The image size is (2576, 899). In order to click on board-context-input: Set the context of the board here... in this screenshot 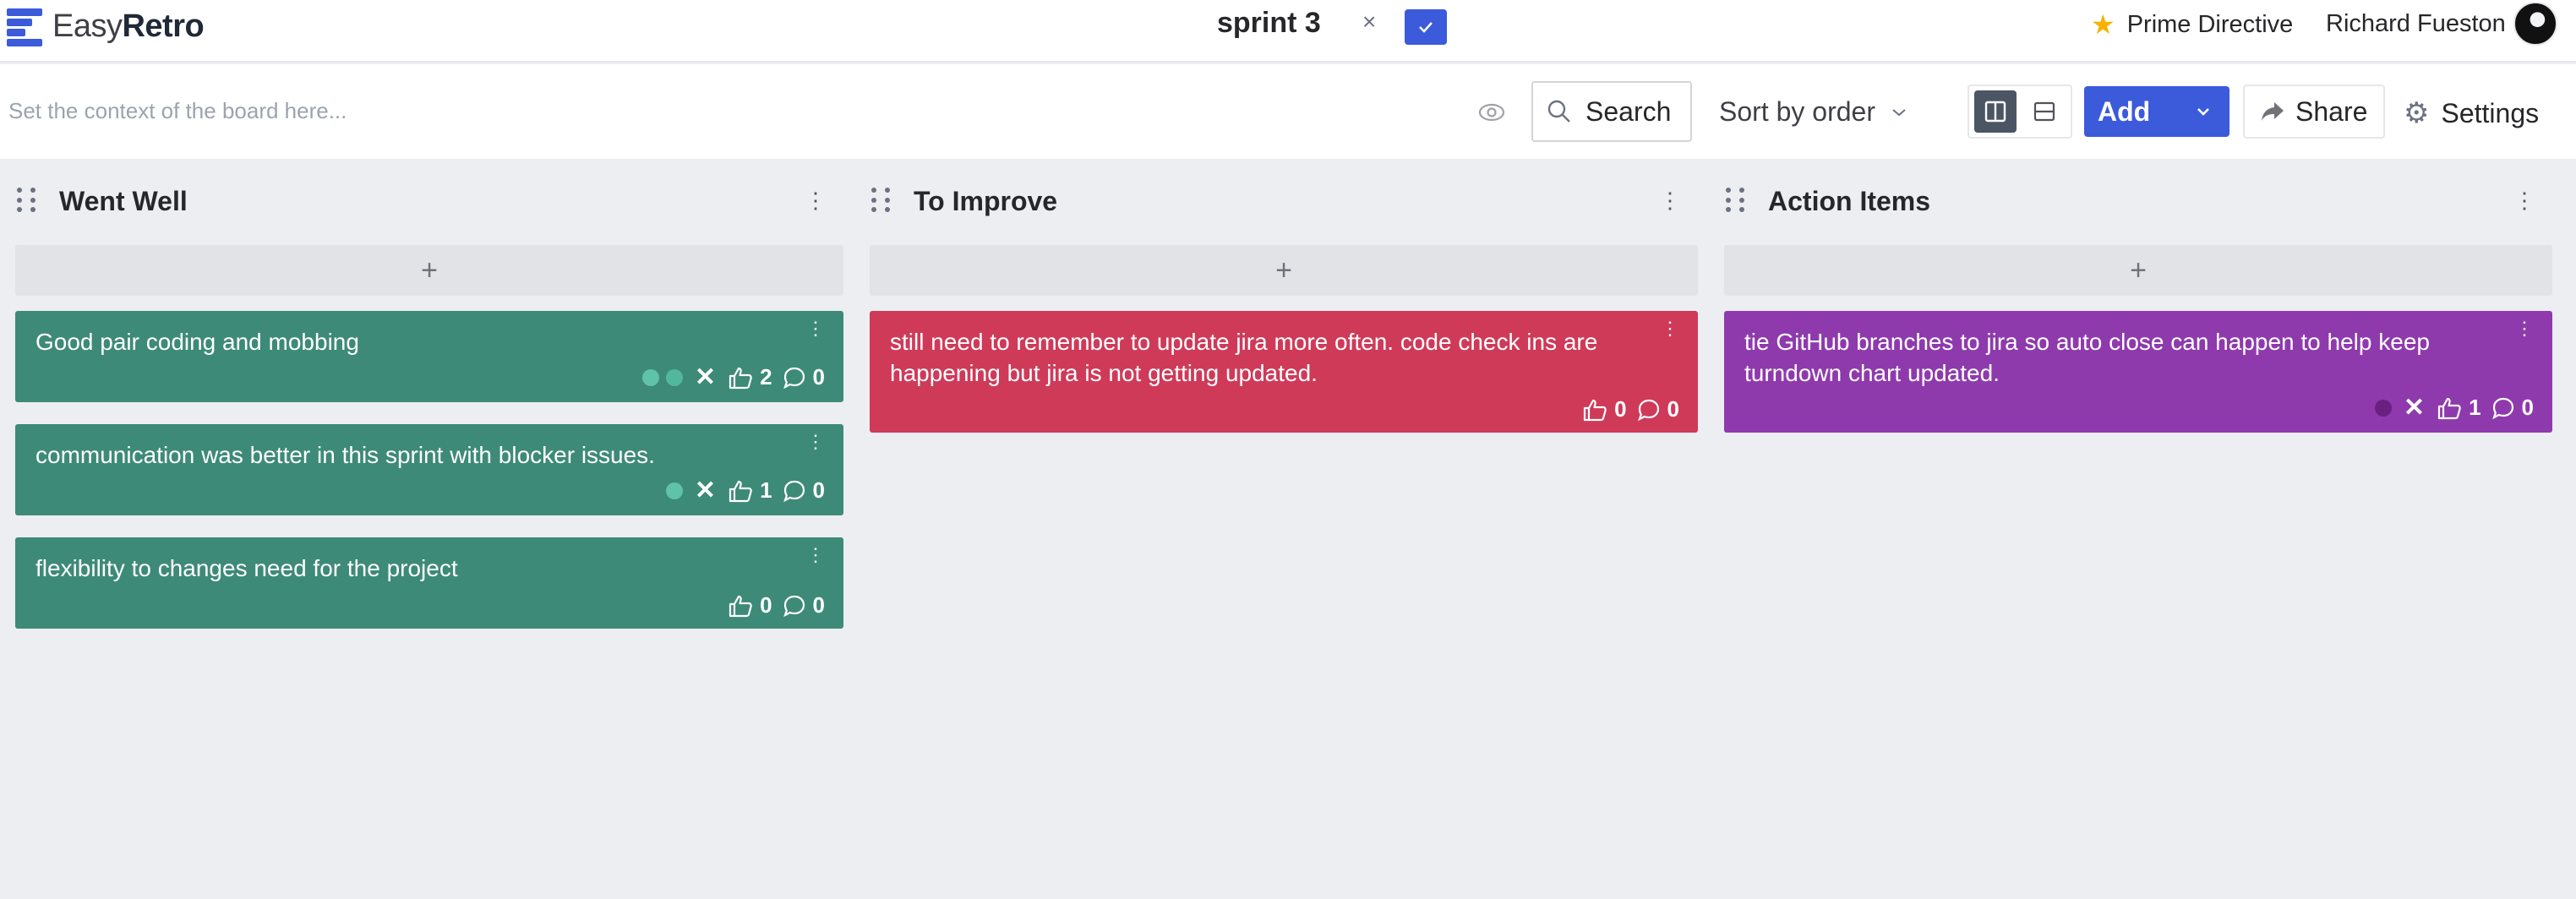, I will do `click(177, 111)`.